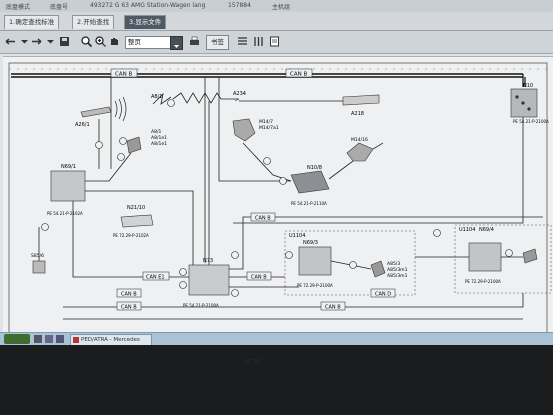 The image size is (553, 415). I want to click on toolbar: 整页 书签, so click(276, 42).